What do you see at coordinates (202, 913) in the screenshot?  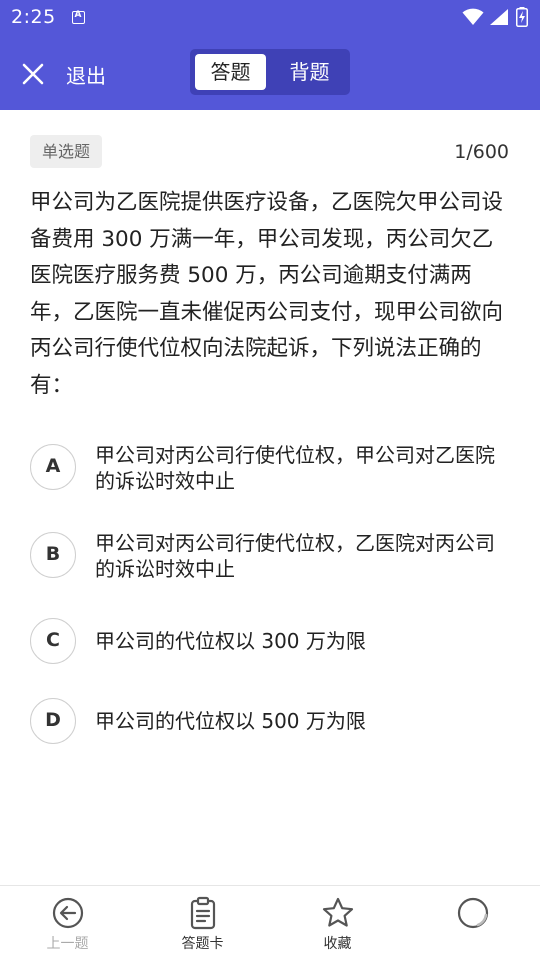 I see `clipboard-icon` at bounding box center [202, 913].